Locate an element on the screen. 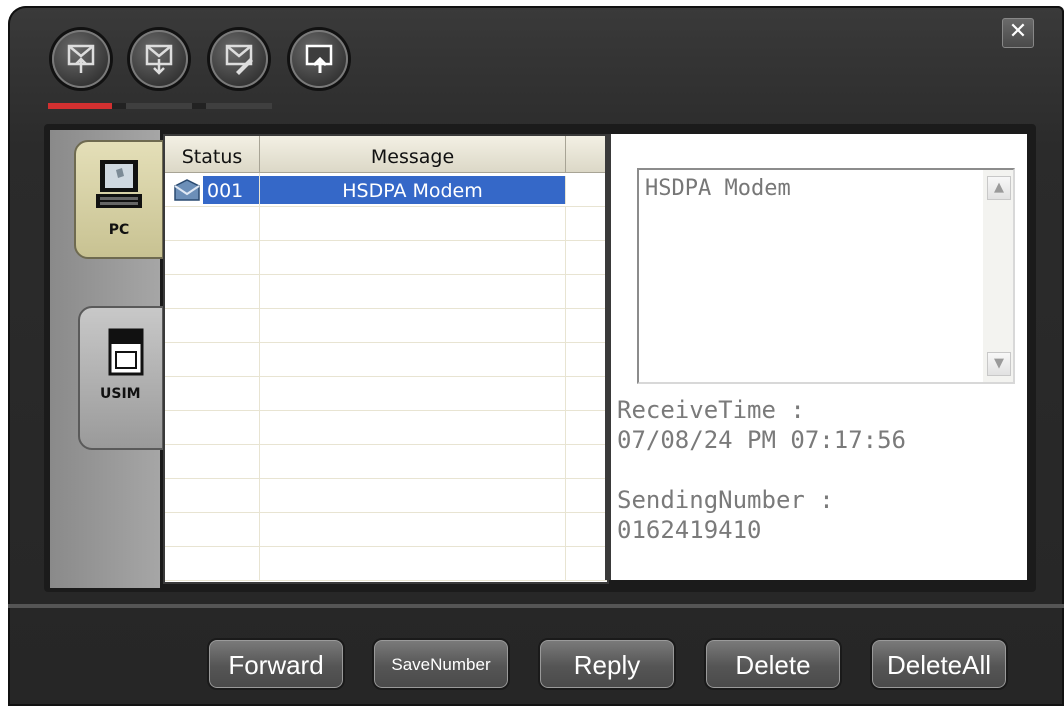 The height and width of the screenshot is (706, 1064). row-status-cell: 001 is located at coordinates (212, 189).